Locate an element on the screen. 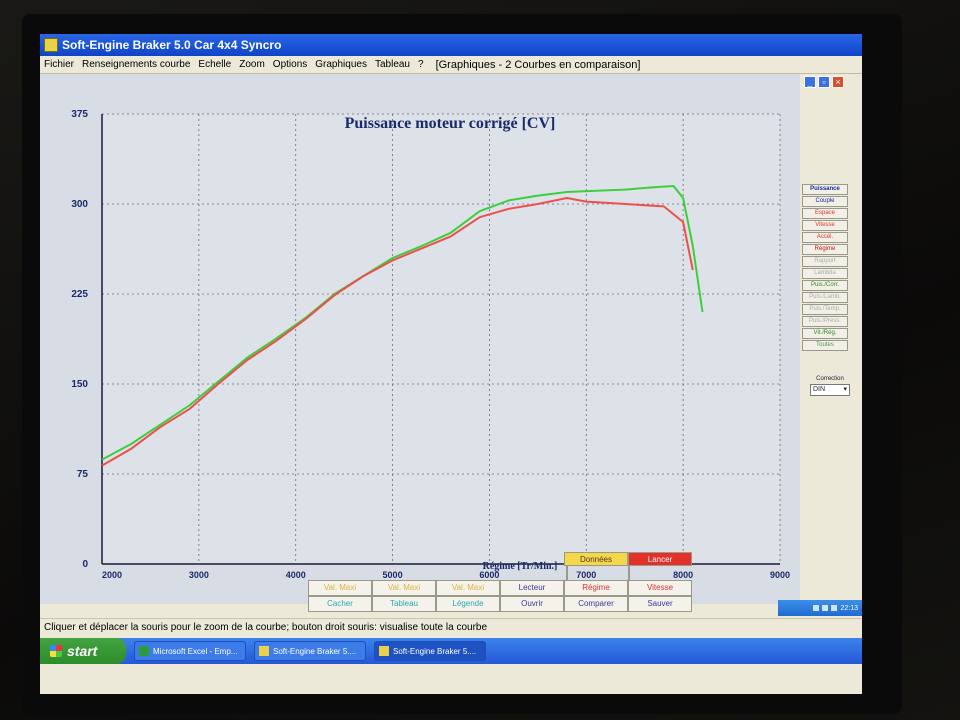 The height and width of the screenshot is (720, 960). val-maxi-button-1: Val. Maxi is located at coordinates (340, 588).